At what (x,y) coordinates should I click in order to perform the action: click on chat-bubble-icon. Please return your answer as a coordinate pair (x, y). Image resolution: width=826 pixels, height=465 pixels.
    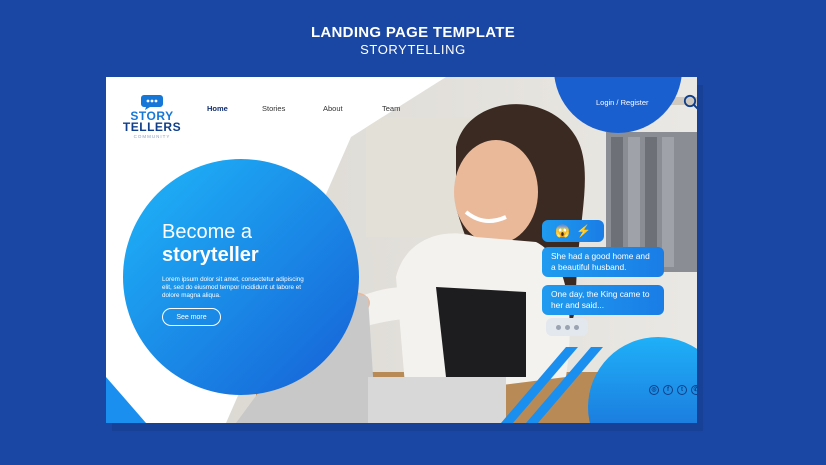
    Looking at the image, I should click on (152, 102).